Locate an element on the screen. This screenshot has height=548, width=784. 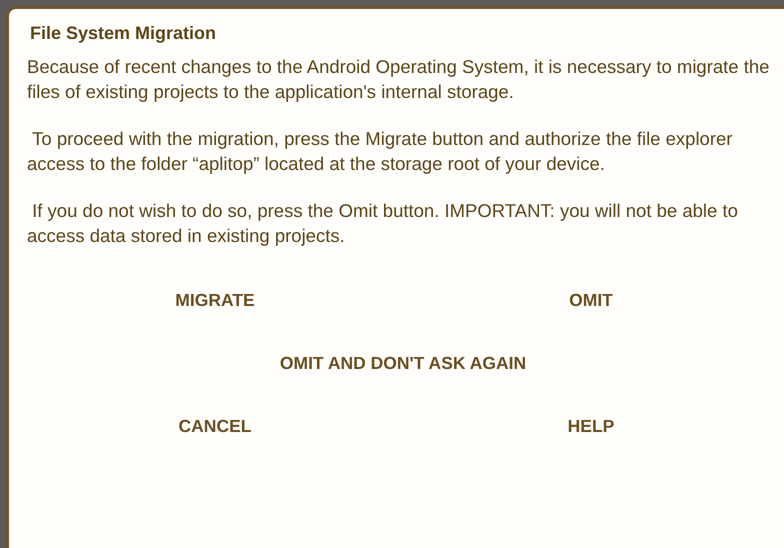
dialog-button: HELP is located at coordinates (591, 426).